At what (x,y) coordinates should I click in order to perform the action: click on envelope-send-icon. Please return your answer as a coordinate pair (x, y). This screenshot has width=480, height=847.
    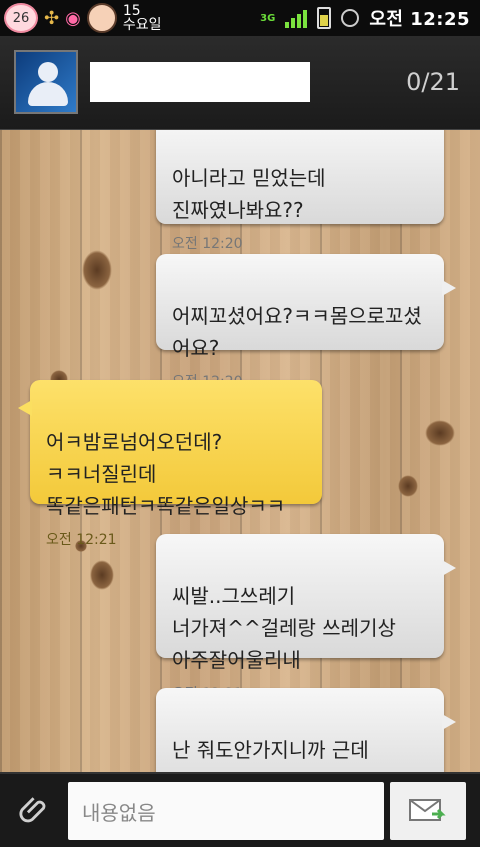
    Looking at the image, I should click on (427, 810).